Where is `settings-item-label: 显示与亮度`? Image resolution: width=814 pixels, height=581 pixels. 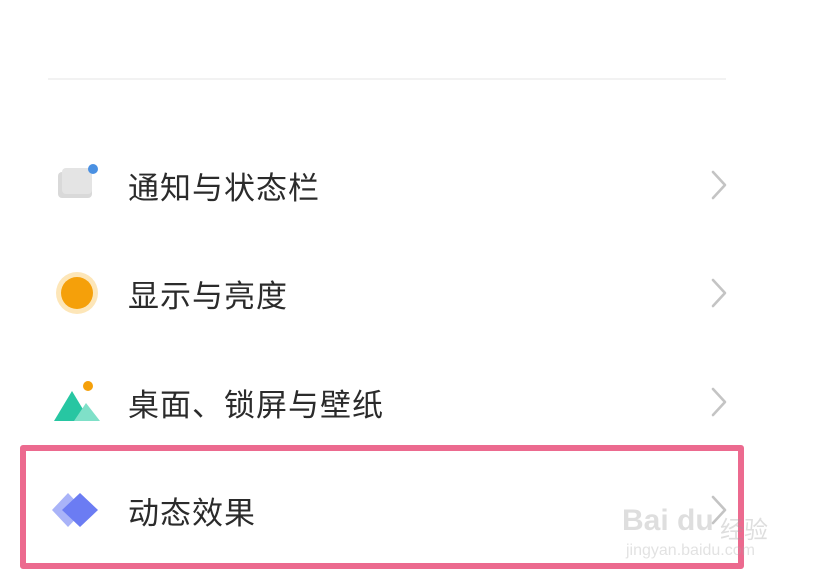
settings-item-label: 显示与亮度 is located at coordinates (208, 296).